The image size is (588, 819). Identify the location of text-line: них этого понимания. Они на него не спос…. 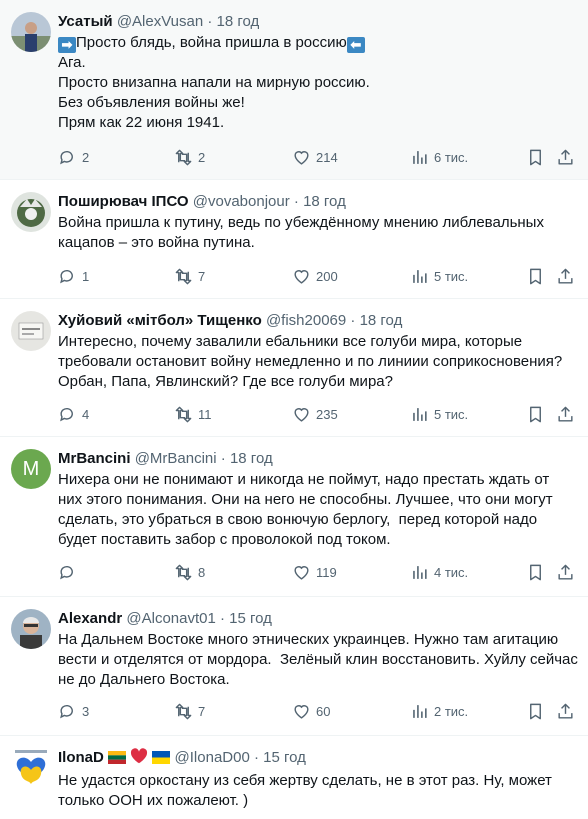
(305, 499).